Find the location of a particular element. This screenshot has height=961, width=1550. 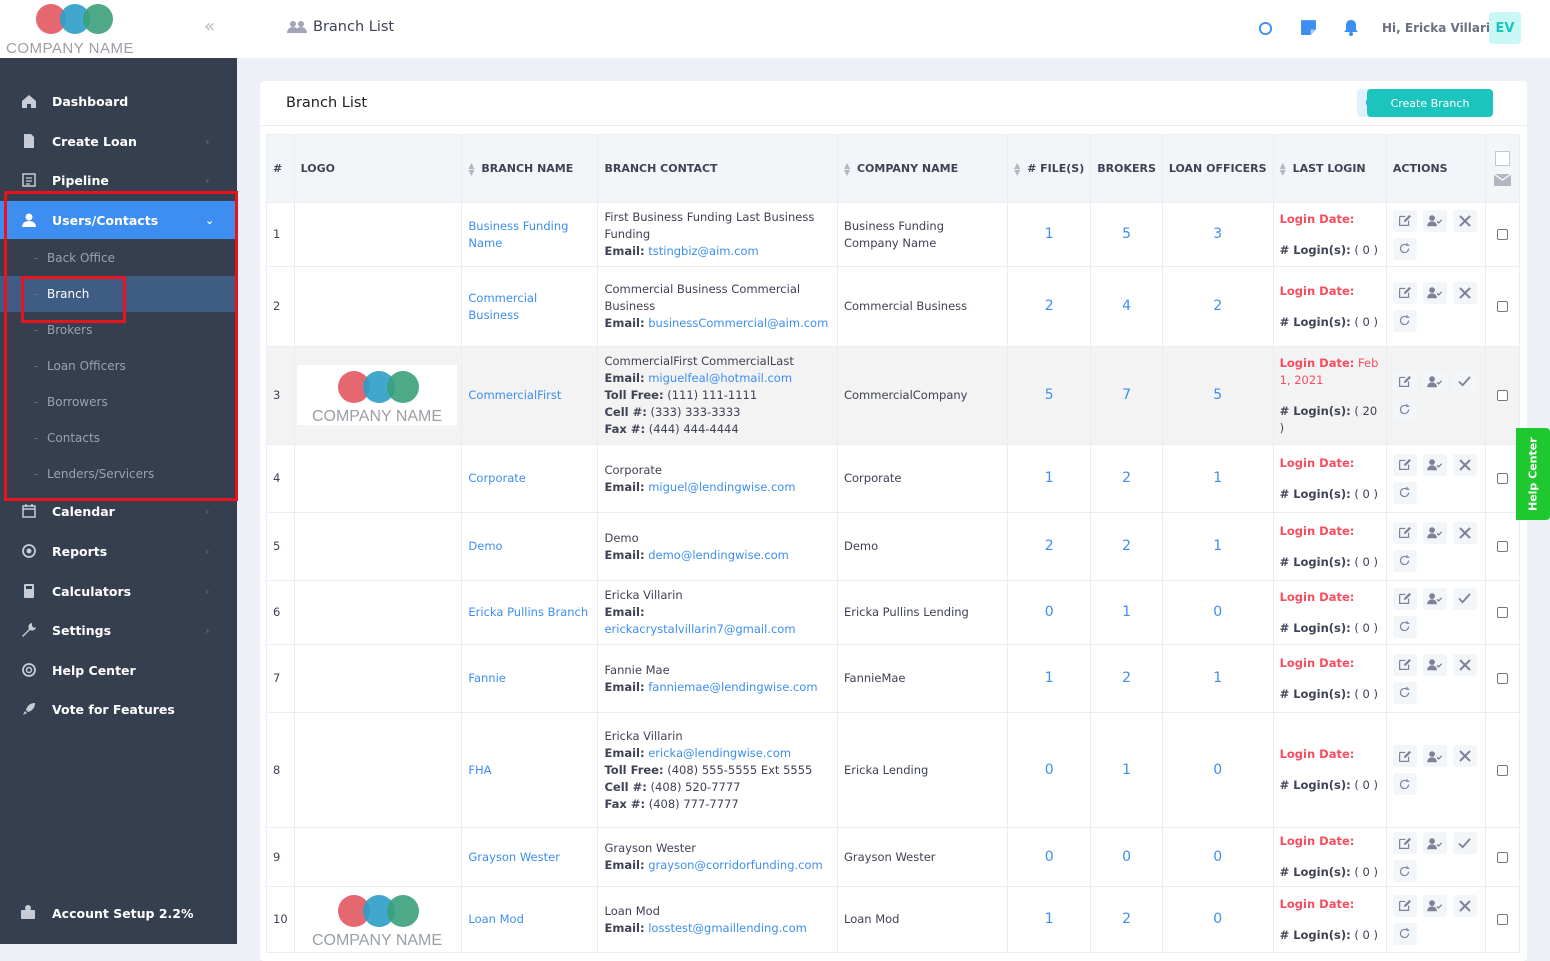

branch-name-link: Corporate is located at coordinates (497, 478).